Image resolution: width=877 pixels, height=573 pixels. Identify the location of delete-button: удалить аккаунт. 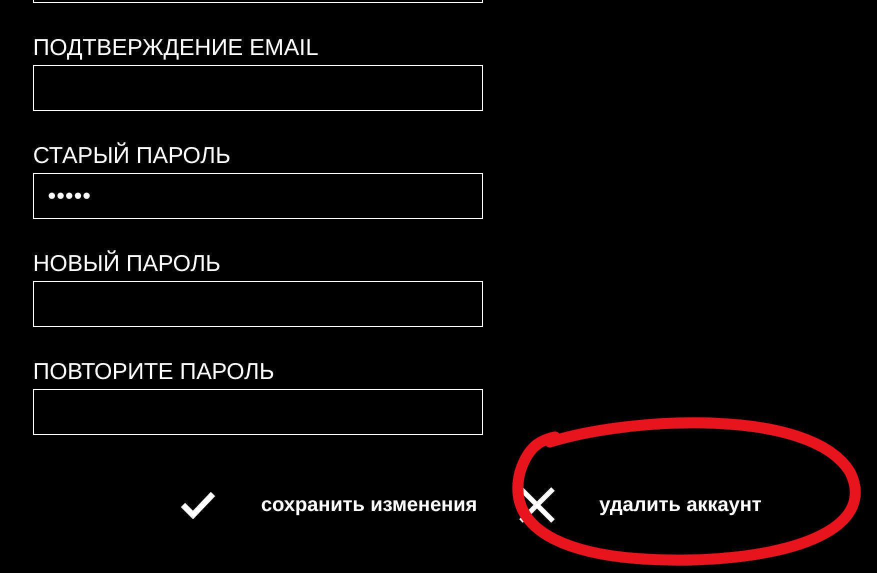
(639, 505).